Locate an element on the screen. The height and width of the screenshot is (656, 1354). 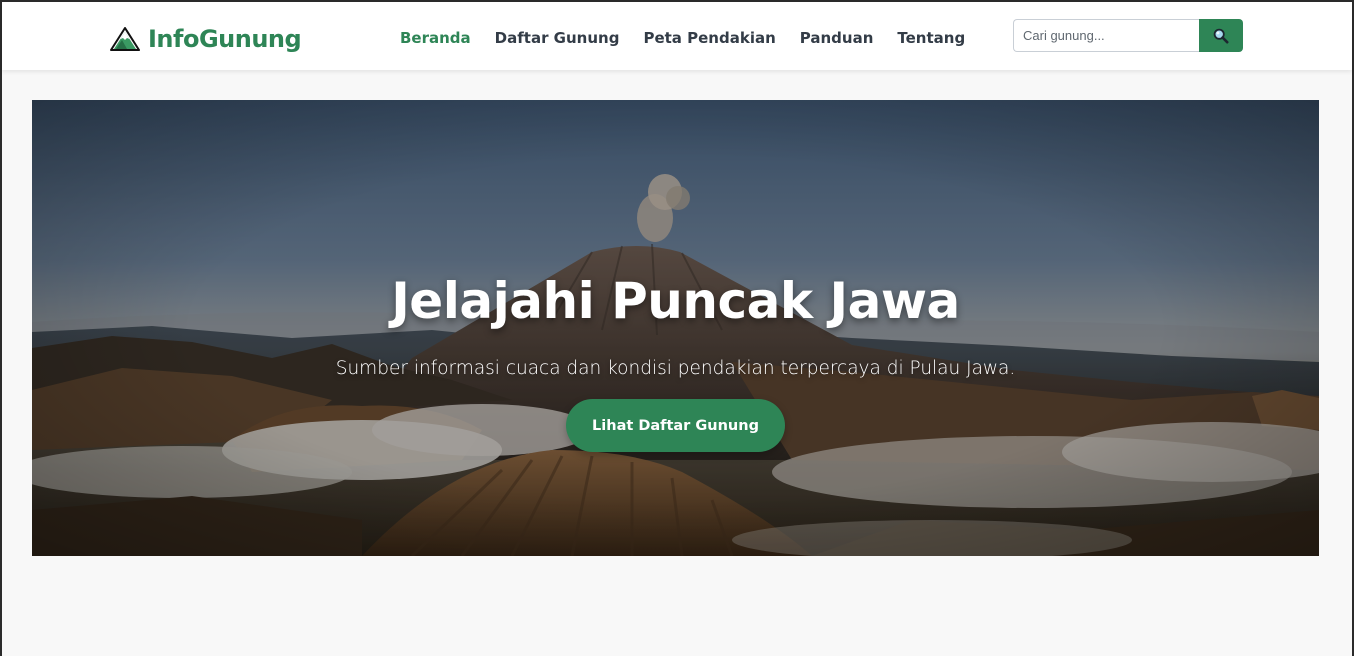
nav-link-peta-pendakian: Peta Pendakian is located at coordinates (709, 38).